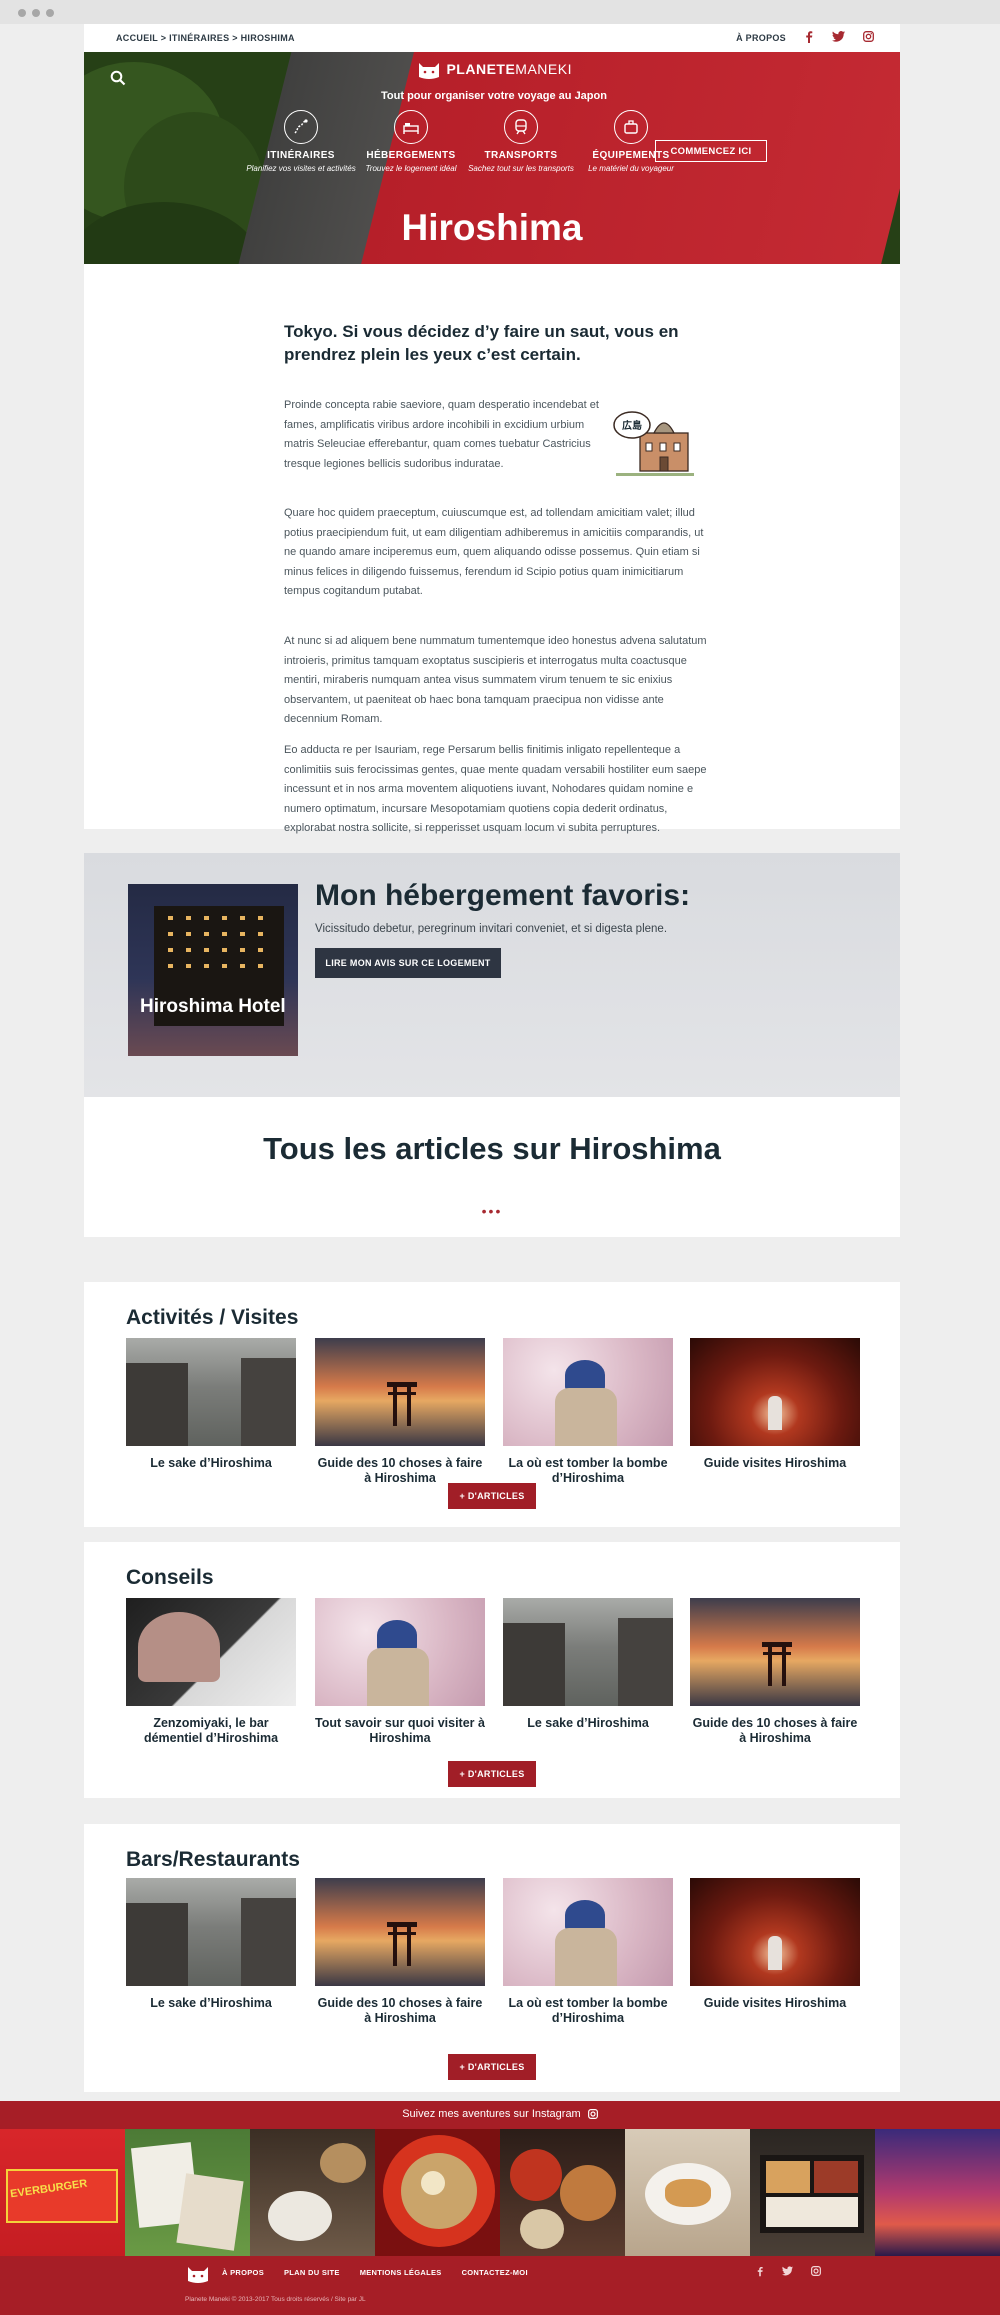 The image size is (1000, 2315). What do you see at coordinates (492, 1167) in the screenshot?
I see `articles-header: Tous les articles sur Hiroshima •••` at bounding box center [492, 1167].